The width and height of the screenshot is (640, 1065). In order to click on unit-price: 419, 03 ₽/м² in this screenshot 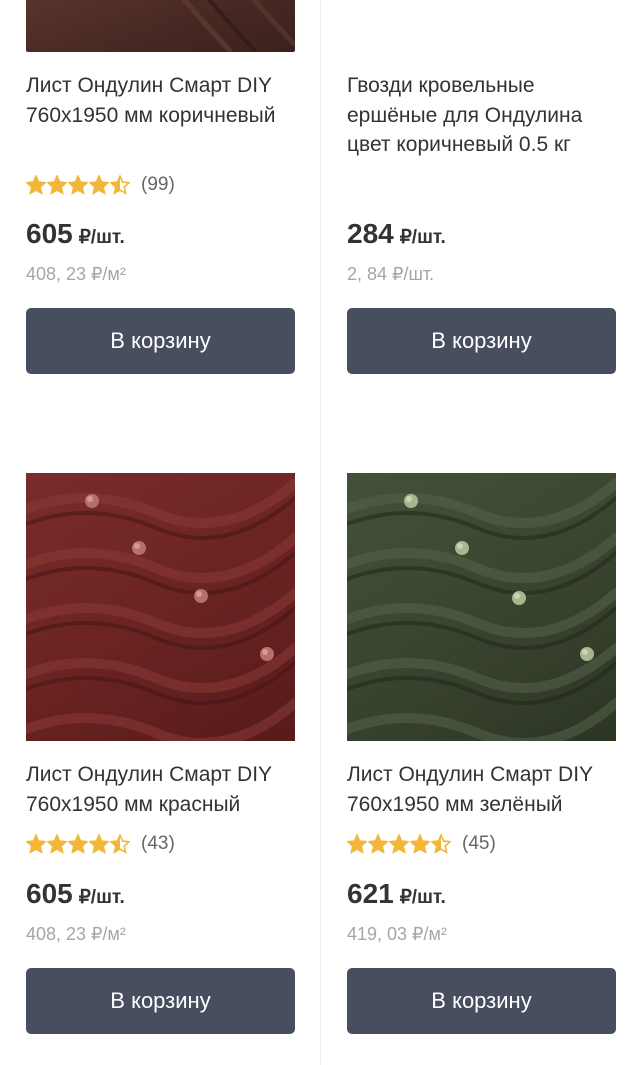, I will do `click(397, 934)`.